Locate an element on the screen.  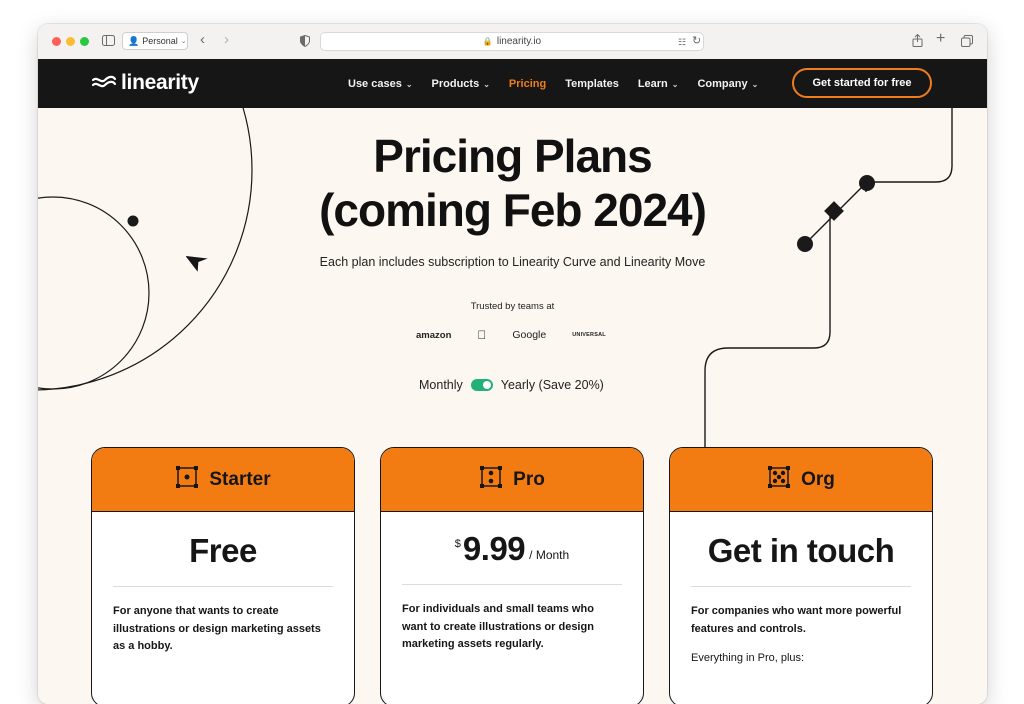
plan-header: Starter is located at coordinates (223, 480).